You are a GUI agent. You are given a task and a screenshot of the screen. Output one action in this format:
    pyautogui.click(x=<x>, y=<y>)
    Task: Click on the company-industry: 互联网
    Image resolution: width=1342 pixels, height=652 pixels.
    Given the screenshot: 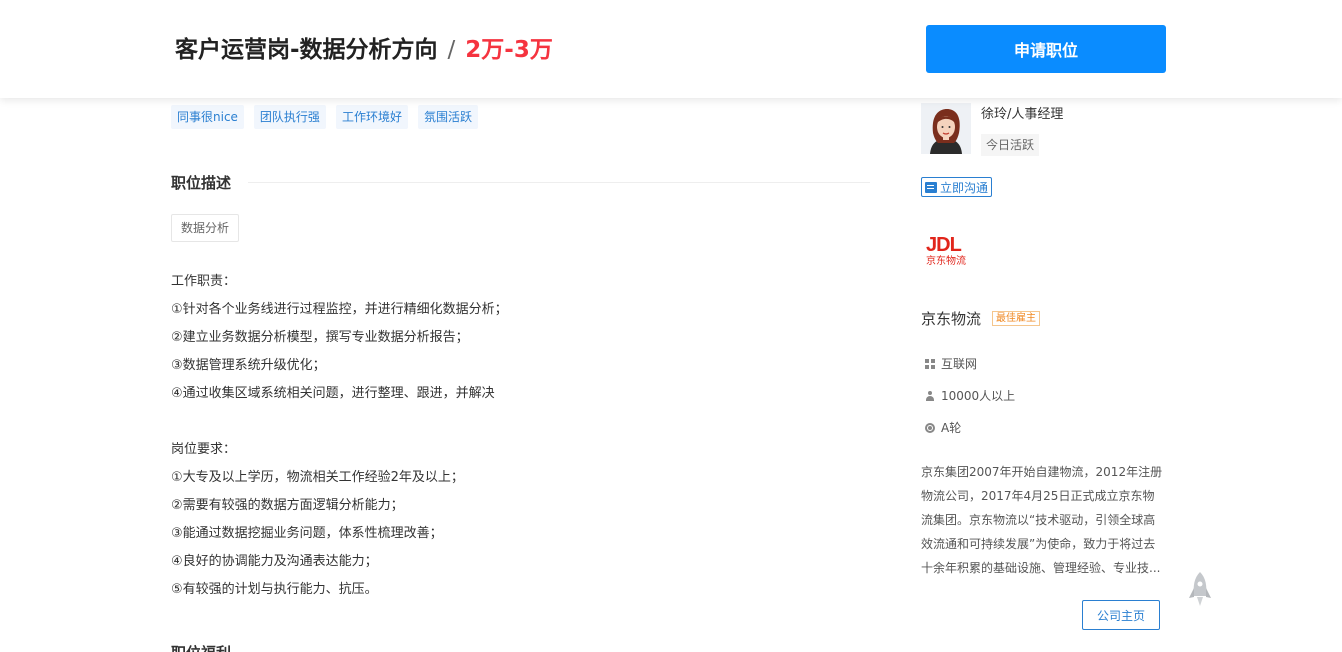 What is the action you would take?
    pyautogui.click(x=959, y=364)
    